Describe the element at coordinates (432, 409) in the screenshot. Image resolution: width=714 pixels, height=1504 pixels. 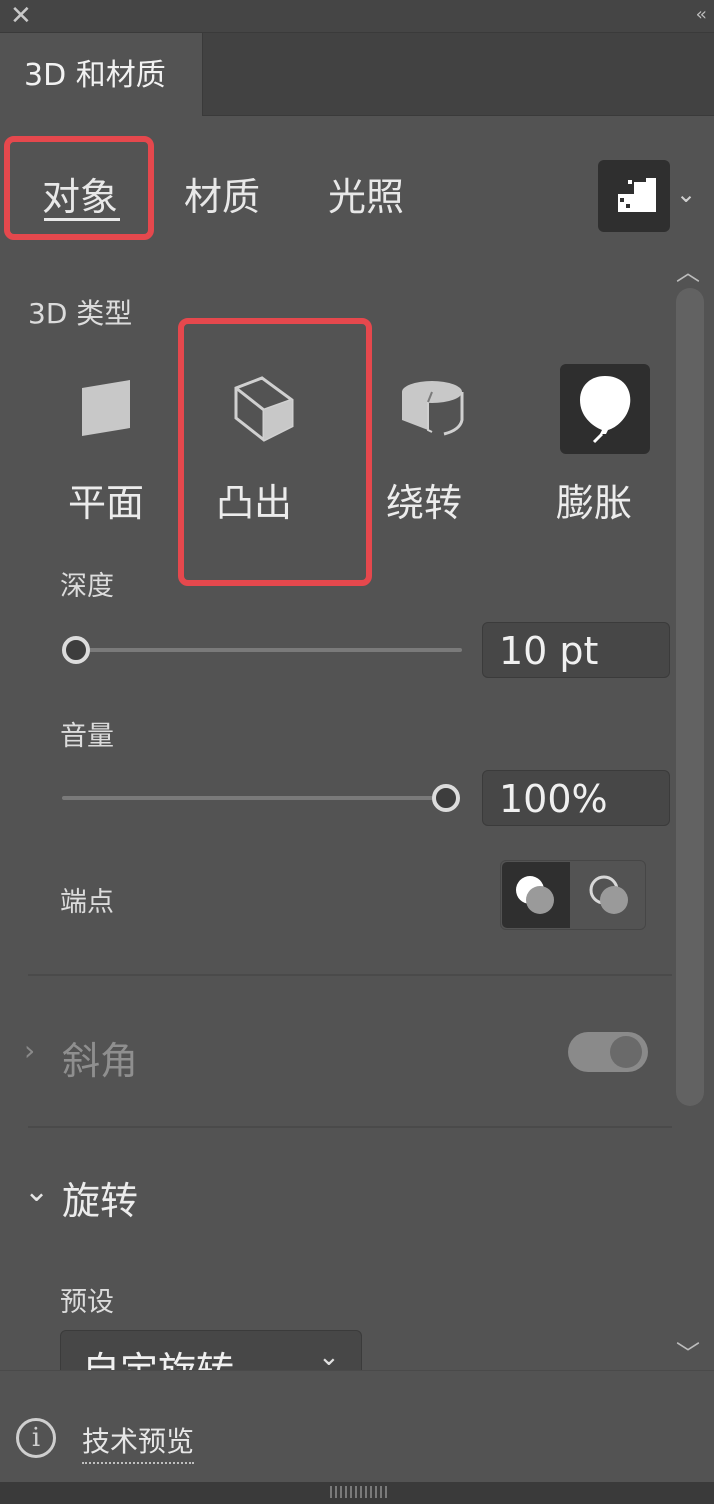
I see `revolve-icon` at that location.